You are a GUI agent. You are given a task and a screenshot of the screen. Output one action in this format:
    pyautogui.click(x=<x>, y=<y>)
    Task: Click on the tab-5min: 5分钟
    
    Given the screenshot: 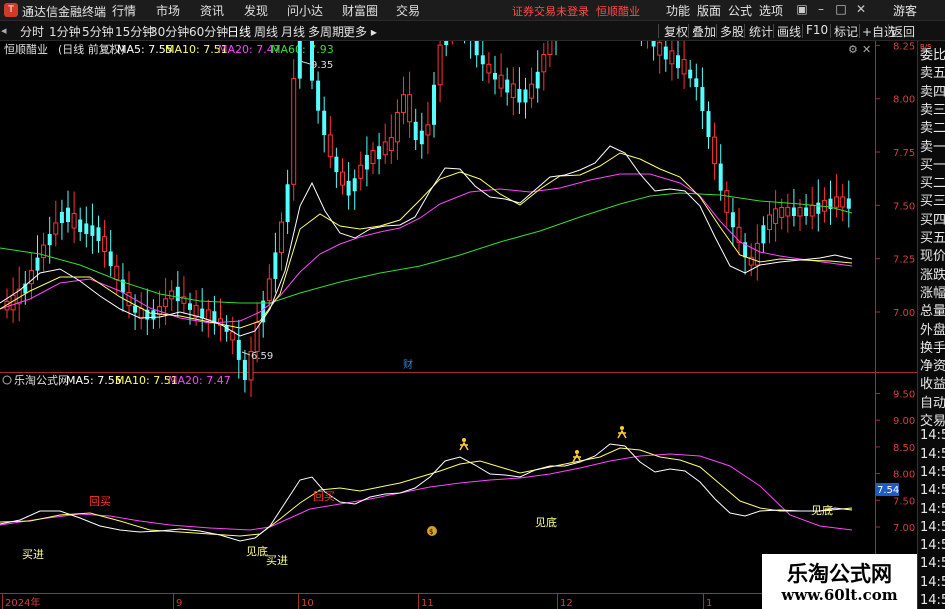 What is the action you would take?
    pyautogui.click(x=98, y=31)
    